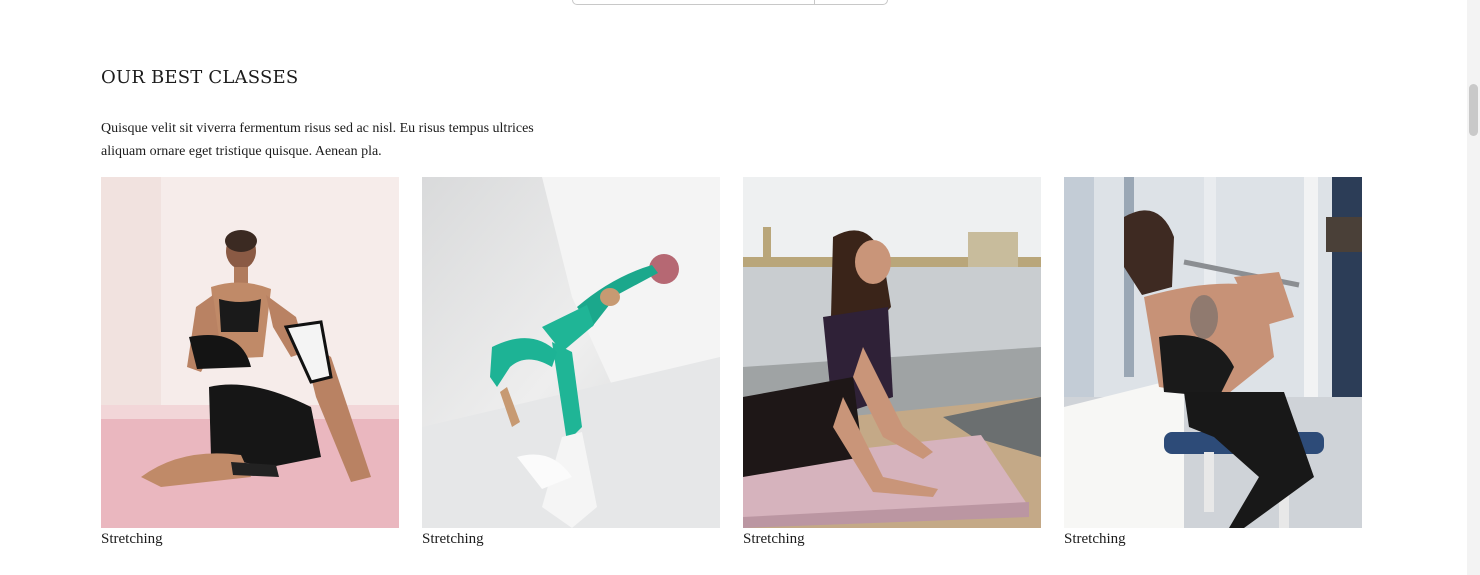 Image resolution: width=1480 pixels, height=575 pixels. Describe the element at coordinates (200, 77) in the screenshot. I see `section-title: OUR BEST CLASSES` at that location.